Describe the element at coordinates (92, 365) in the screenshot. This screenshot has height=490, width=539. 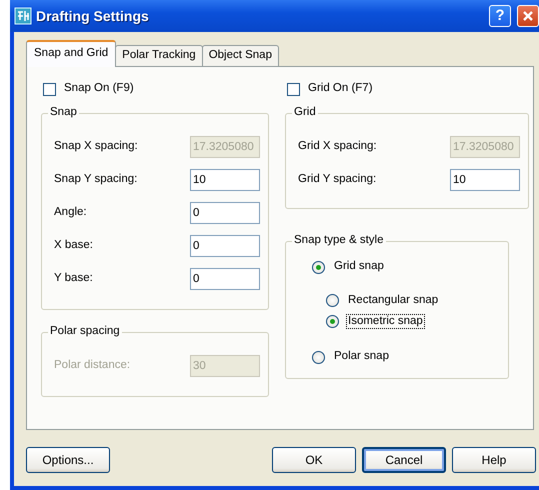
I see `field-label: Polar distance:` at that location.